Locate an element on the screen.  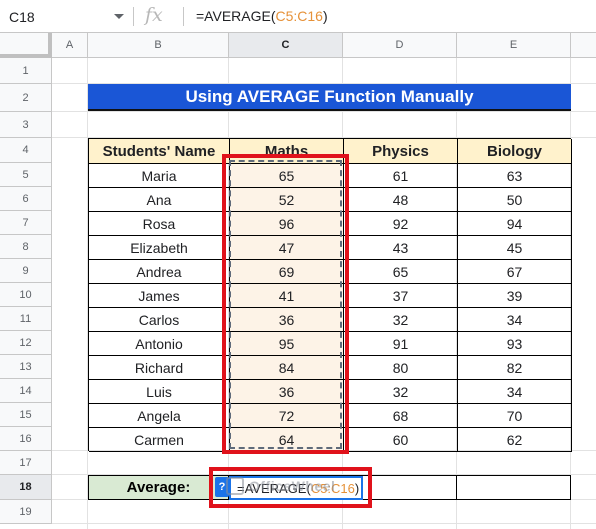
formula-prefix: =AVERAGE( is located at coordinates (236, 16).